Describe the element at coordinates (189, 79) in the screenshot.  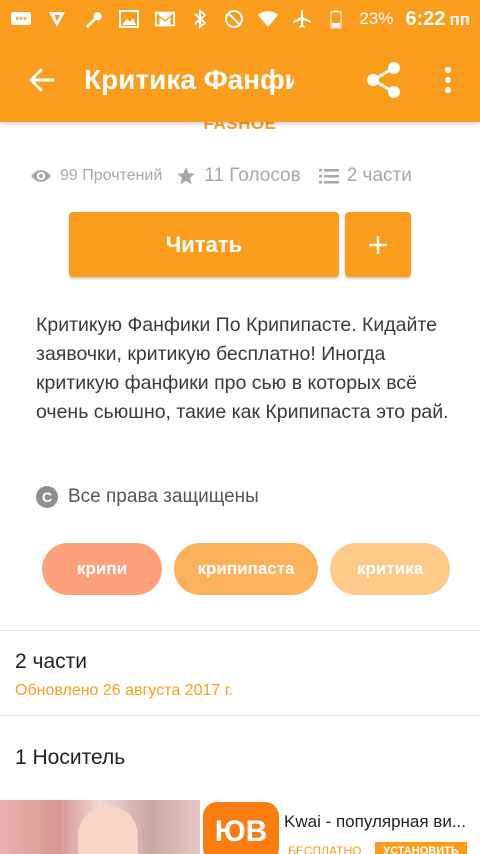
I see `page-title: Критика Фанфики` at that location.